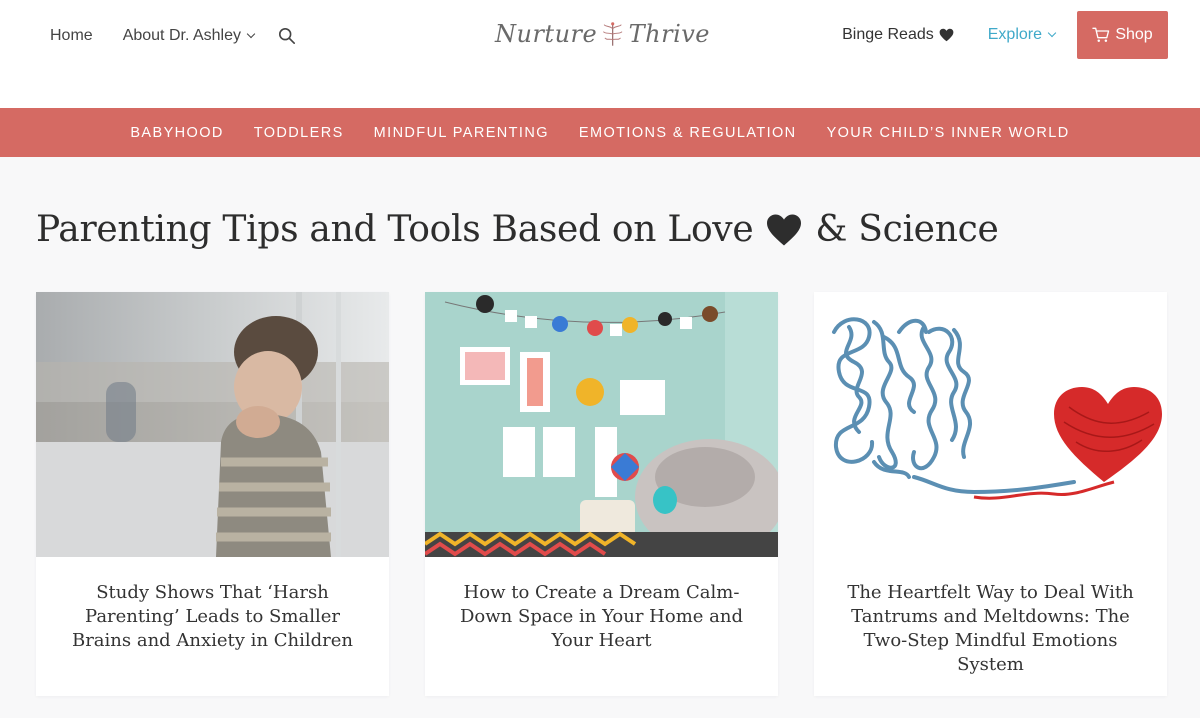 Image resolution: width=1200 pixels, height=718 pixels. I want to click on category-toddlers: TODDLERS, so click(299, 133).